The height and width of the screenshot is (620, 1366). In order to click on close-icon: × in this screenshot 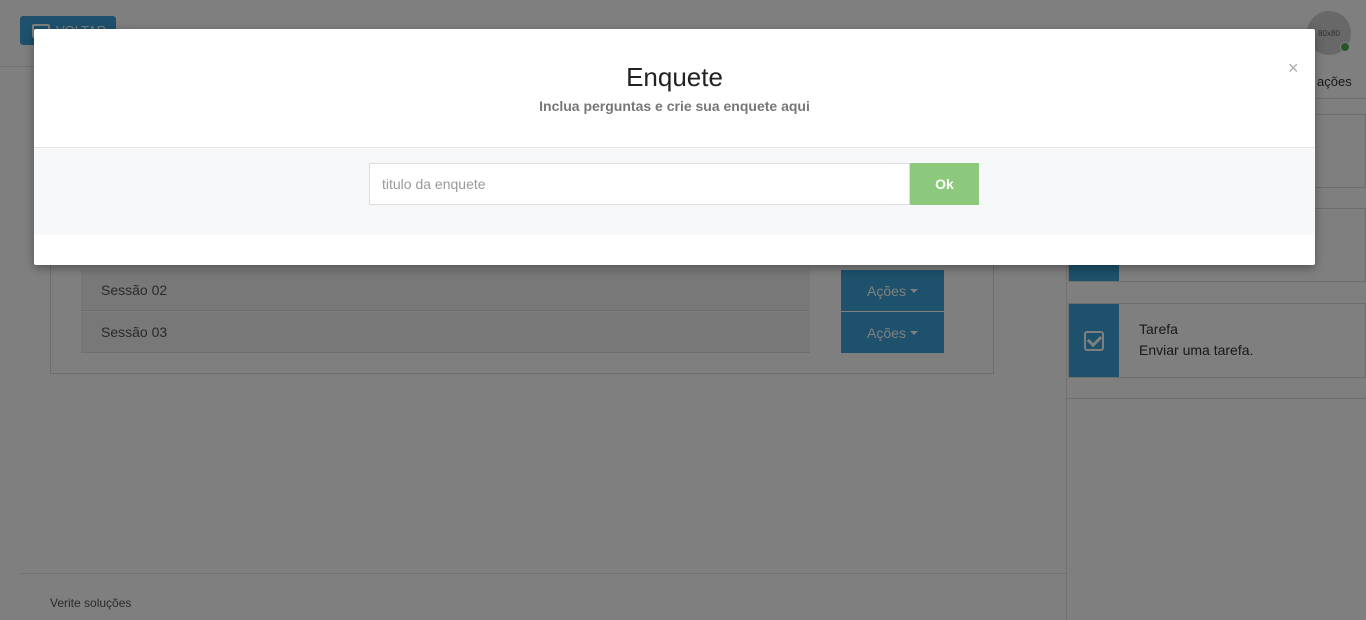, I will do `click(1293, 68)`.